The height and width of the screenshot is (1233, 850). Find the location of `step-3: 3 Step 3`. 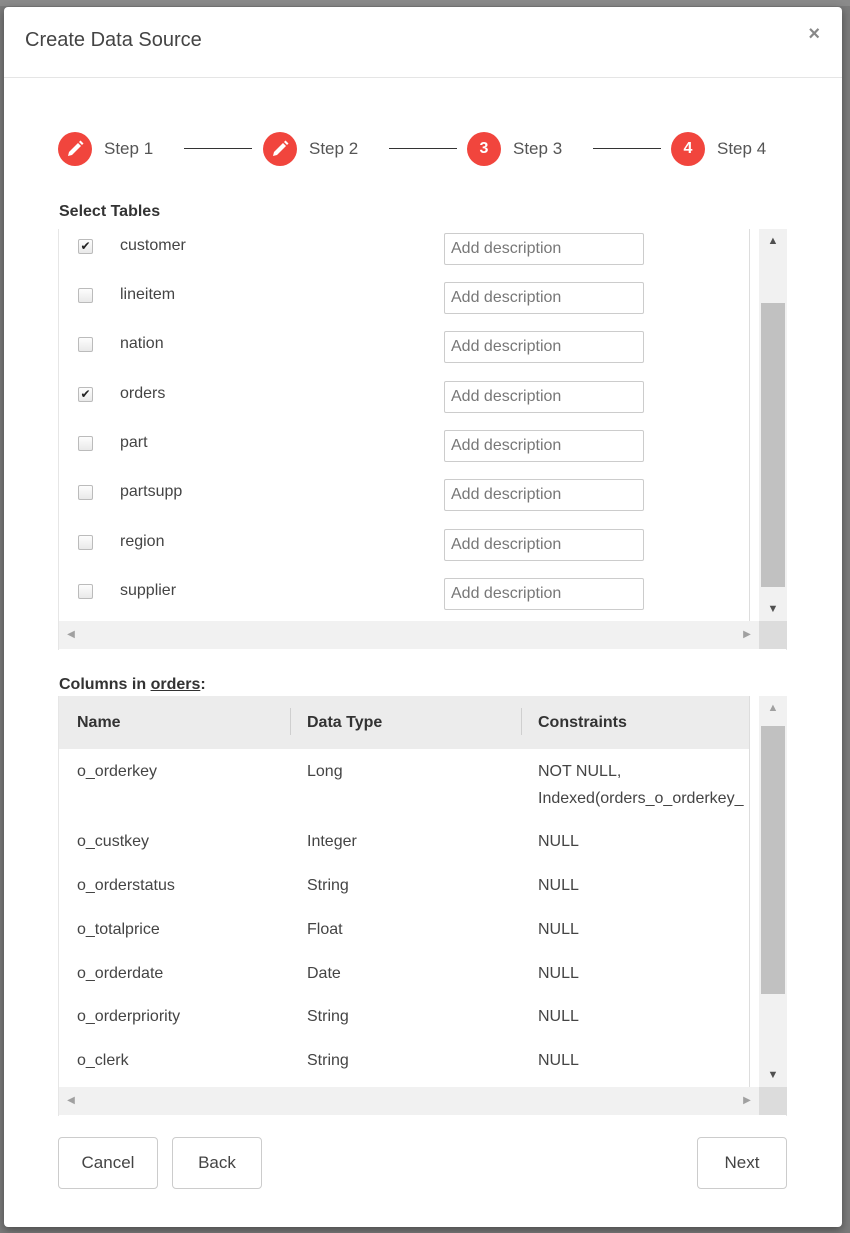

step-3: 3 Step 3 is located at coordinates (514, 149).